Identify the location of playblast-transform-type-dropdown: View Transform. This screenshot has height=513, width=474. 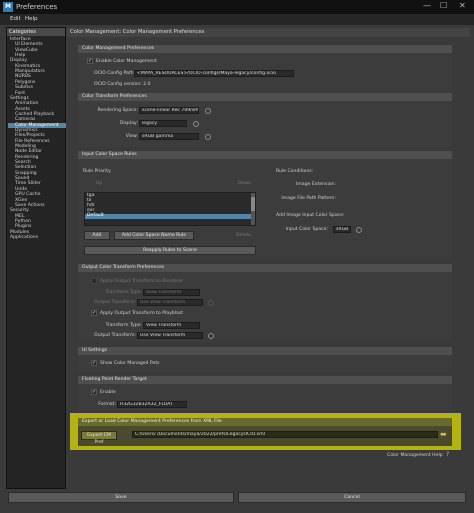
(171, 325).